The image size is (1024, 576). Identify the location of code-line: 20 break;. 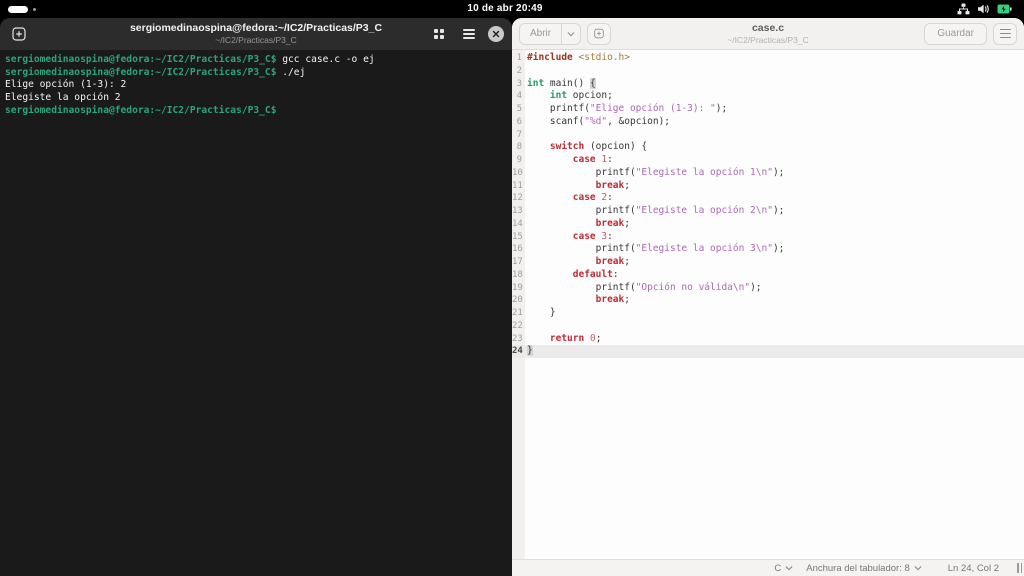
(571, 300).